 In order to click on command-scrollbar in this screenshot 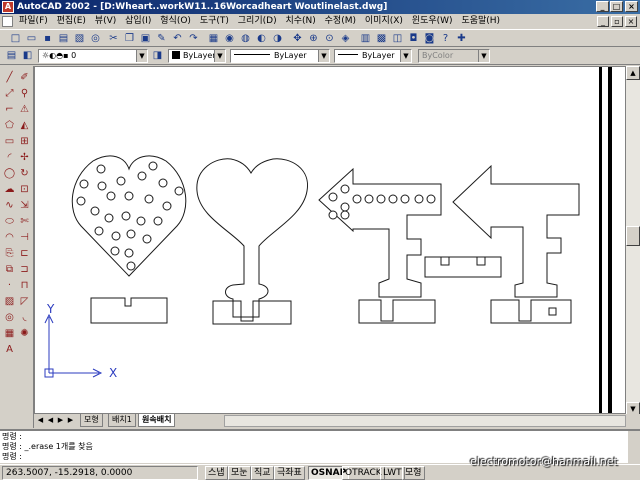, I will do `click(634, 447)`.